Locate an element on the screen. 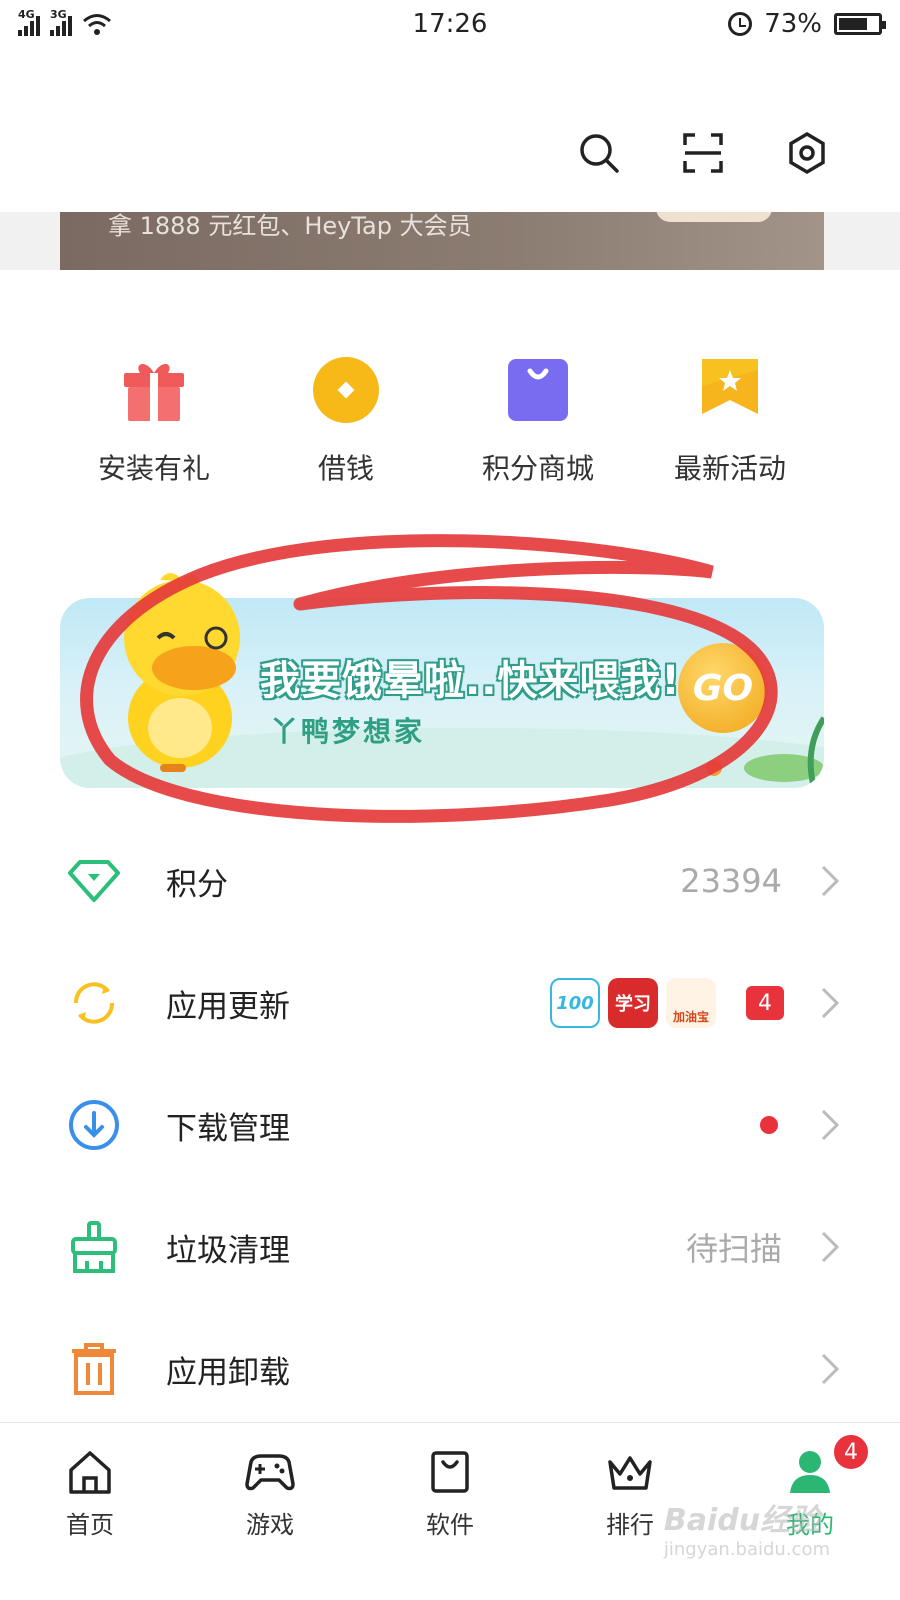 The height and width of the screenshot is (1600, 900). list-item-app-updates: 应用更新 100 学习 加油宝 4 is located at coordinates (450, 1003).